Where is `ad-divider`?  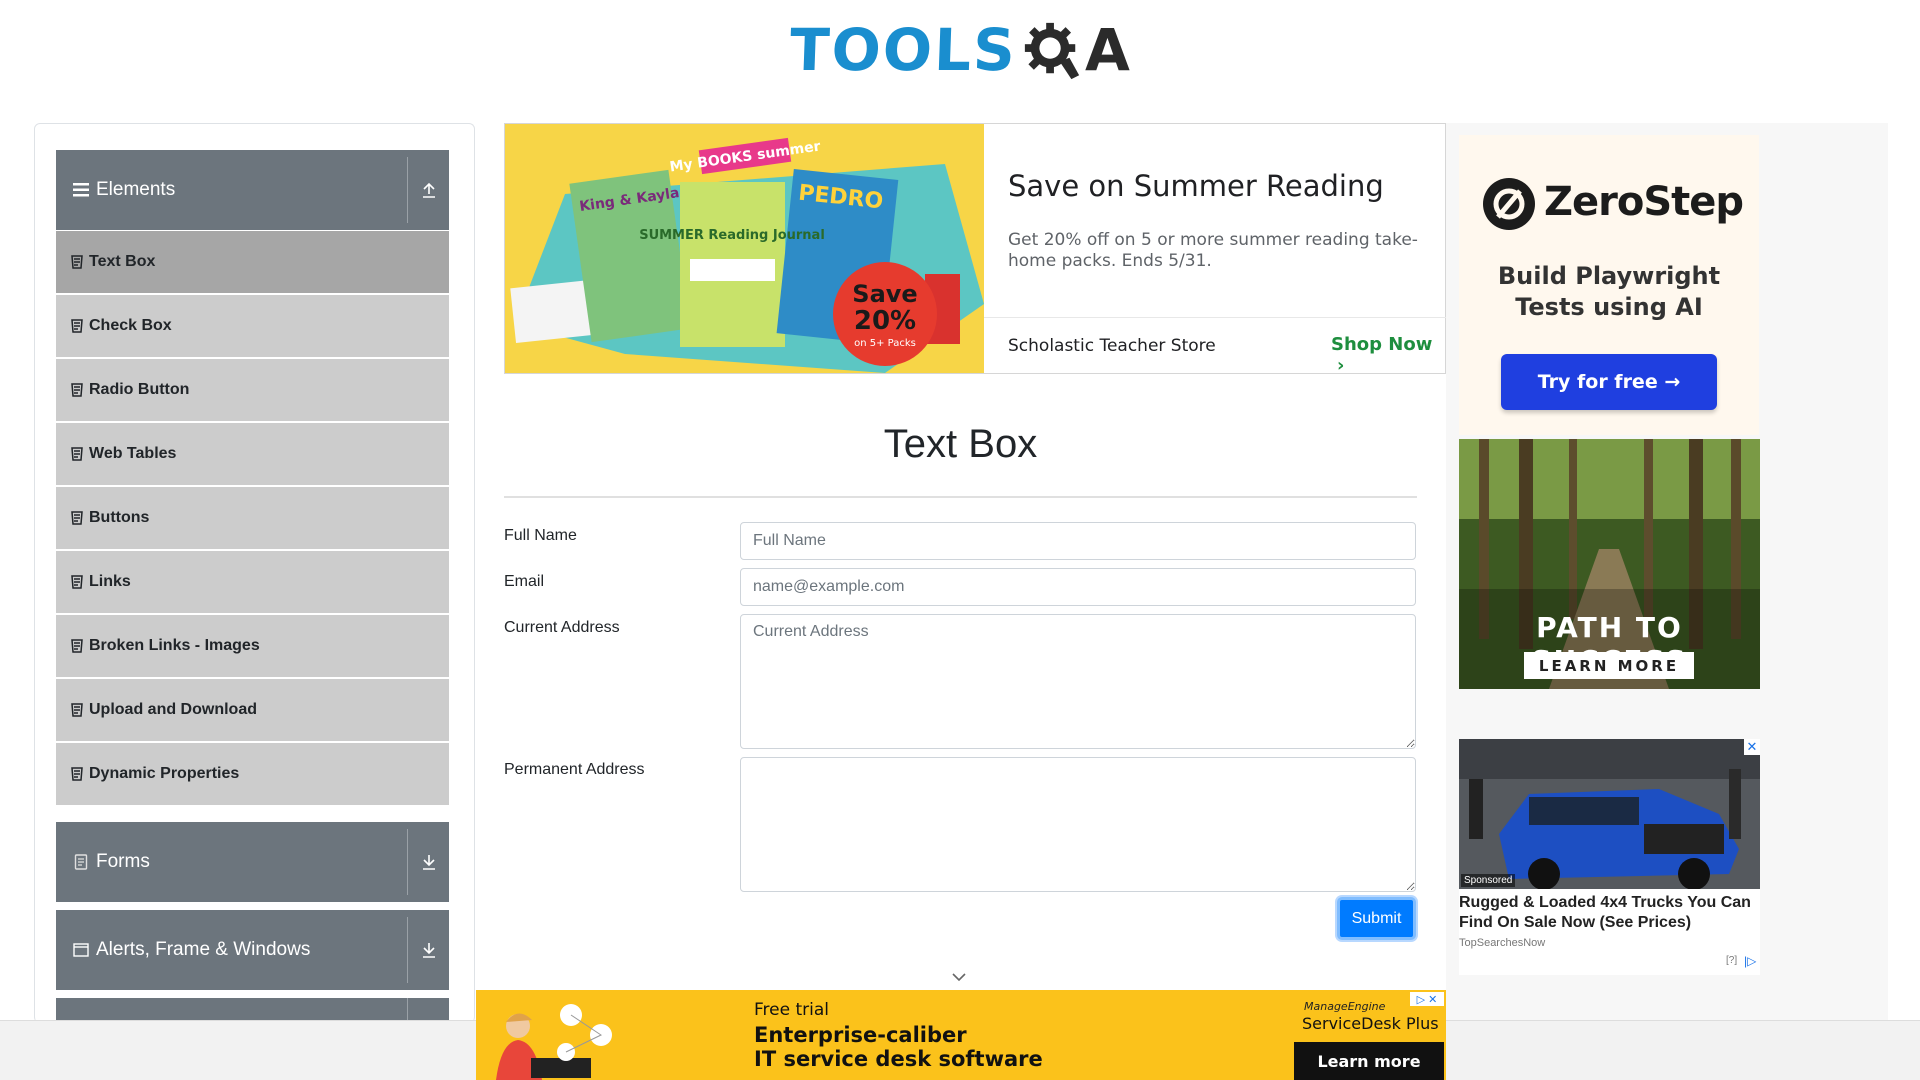 ad-divider is located at coordinates (1215, 317).